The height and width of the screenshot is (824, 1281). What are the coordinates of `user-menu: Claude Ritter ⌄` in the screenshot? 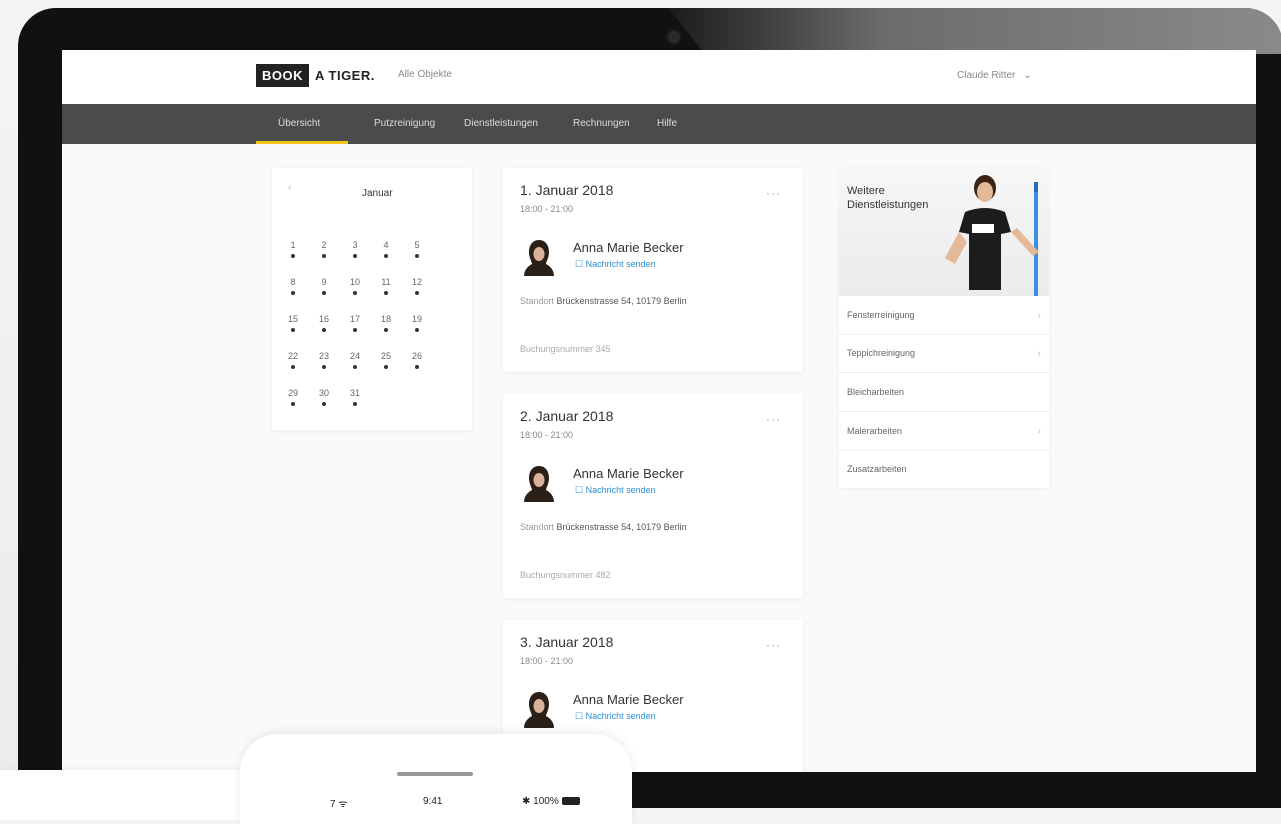 It's located at (994, 75).